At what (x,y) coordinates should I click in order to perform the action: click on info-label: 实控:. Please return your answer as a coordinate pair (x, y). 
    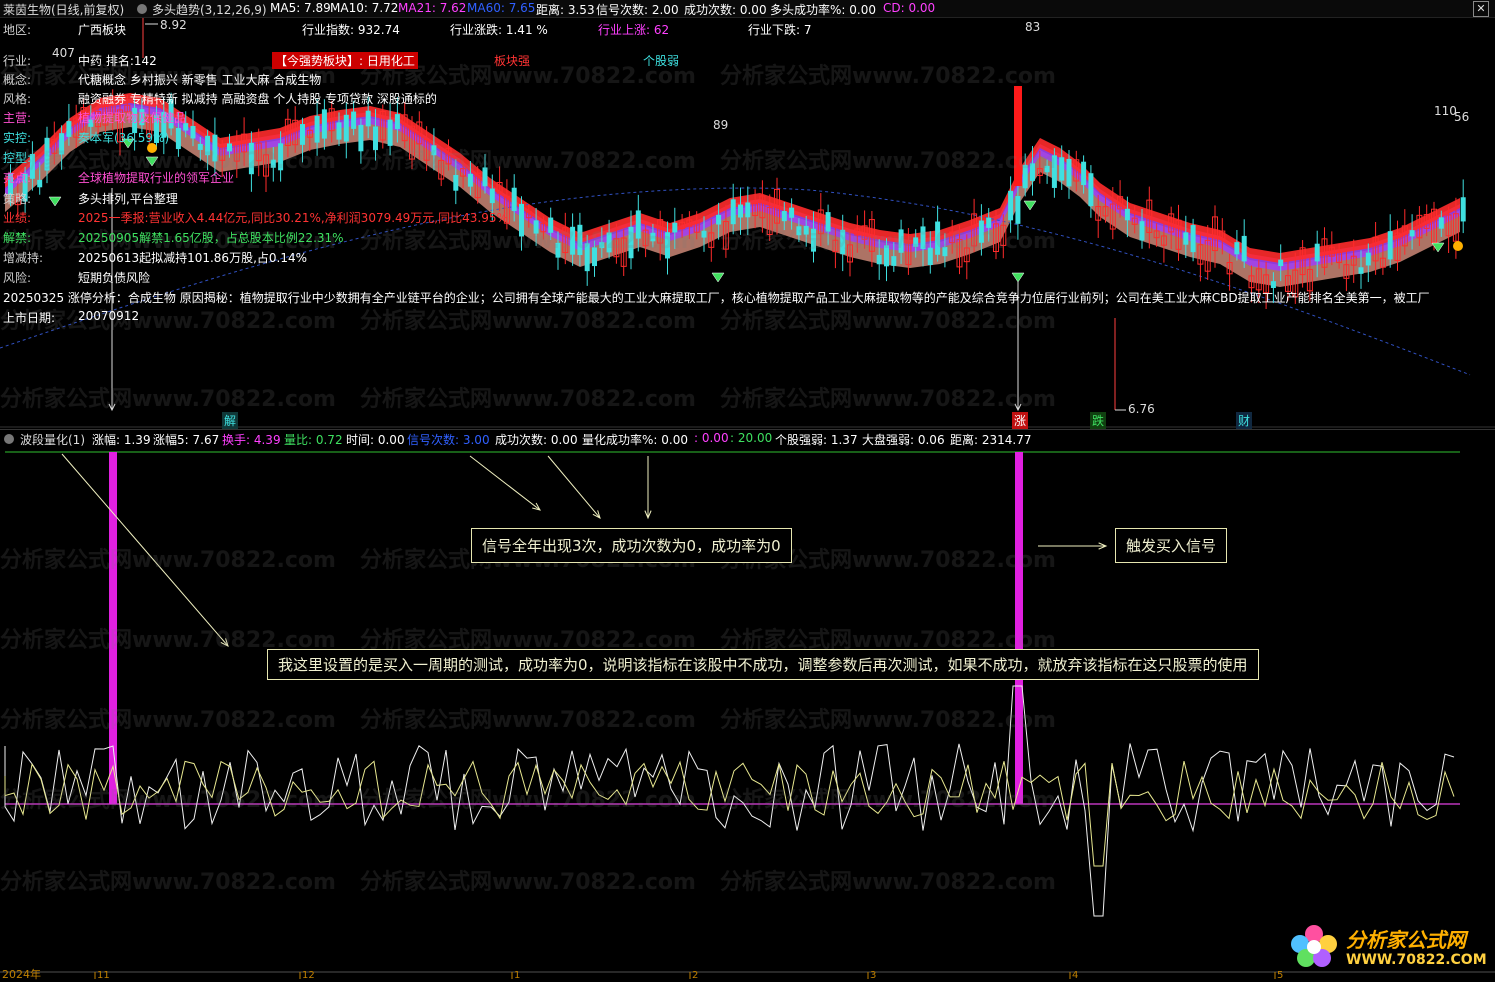
    Looking at the image, I should click on (17, 138).